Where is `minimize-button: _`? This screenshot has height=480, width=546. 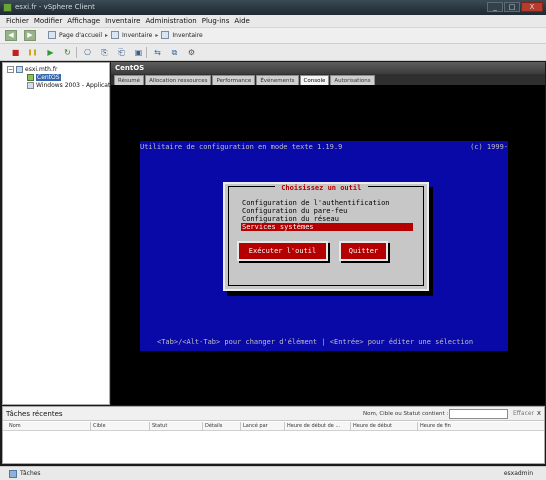 minimize-button: _ is located at coordinates (495, 7).